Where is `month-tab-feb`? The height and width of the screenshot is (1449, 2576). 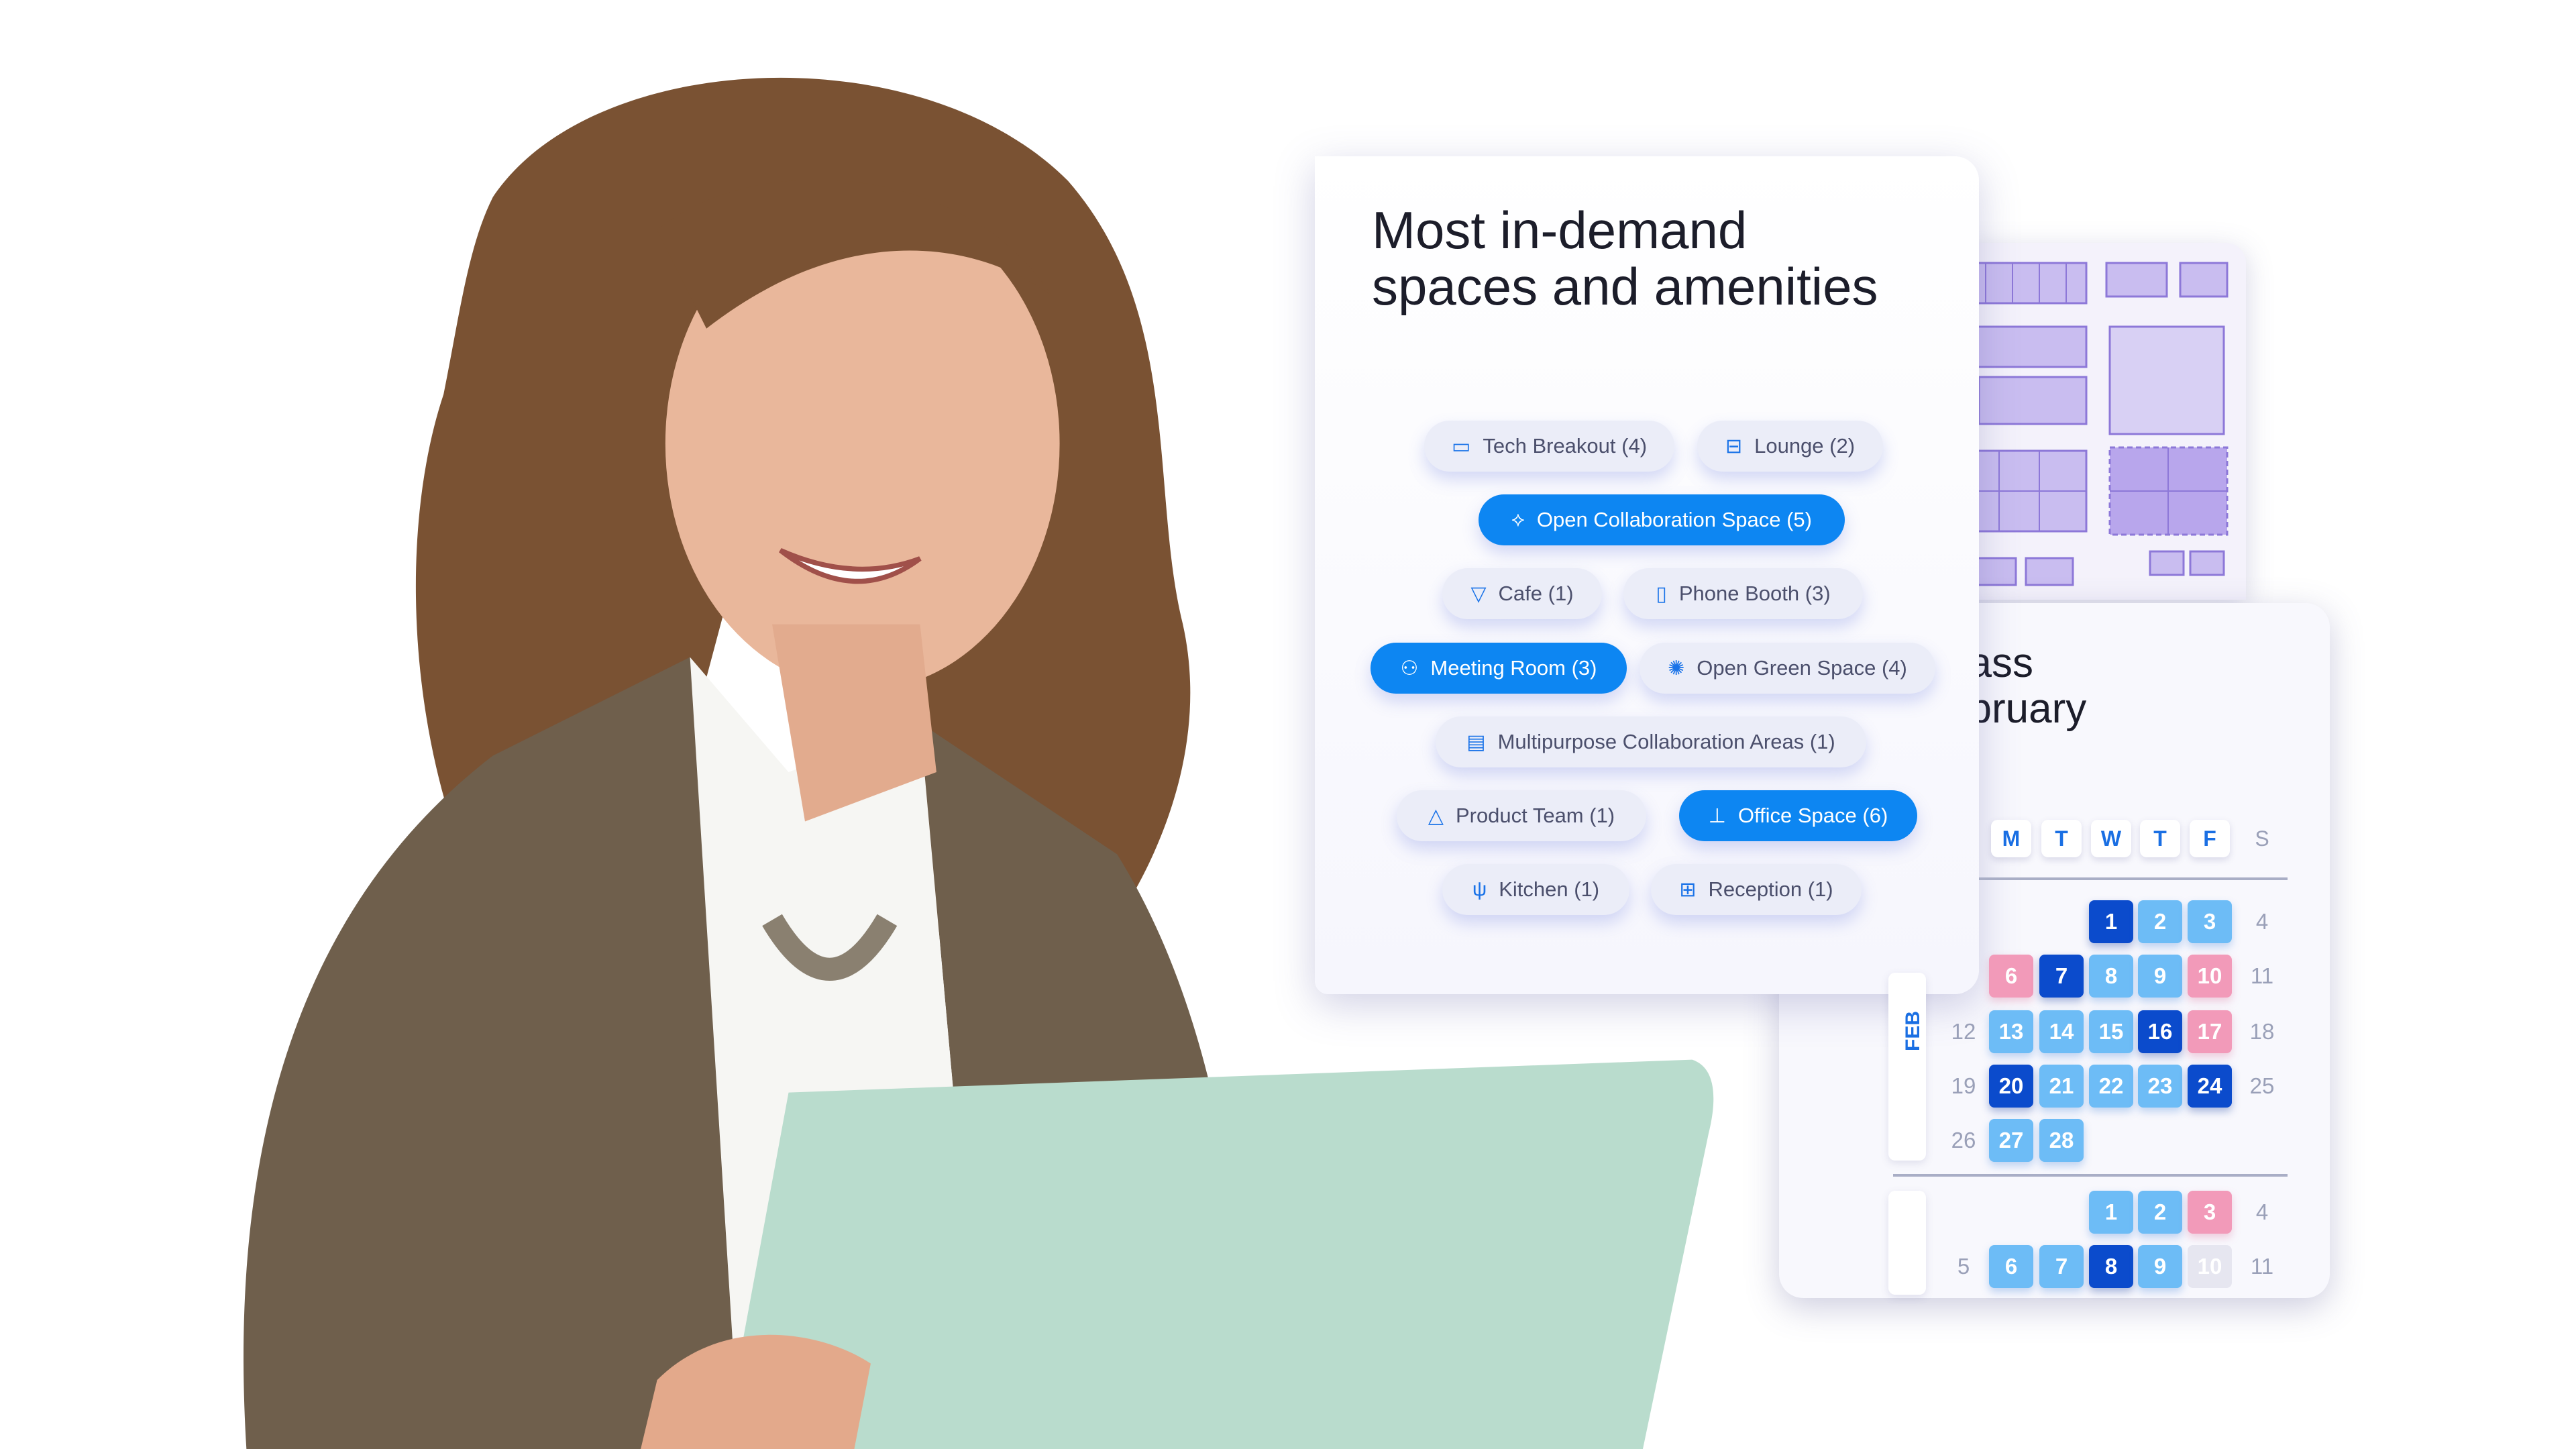 month-tab-feb is located at coordinates (1907, 1067).